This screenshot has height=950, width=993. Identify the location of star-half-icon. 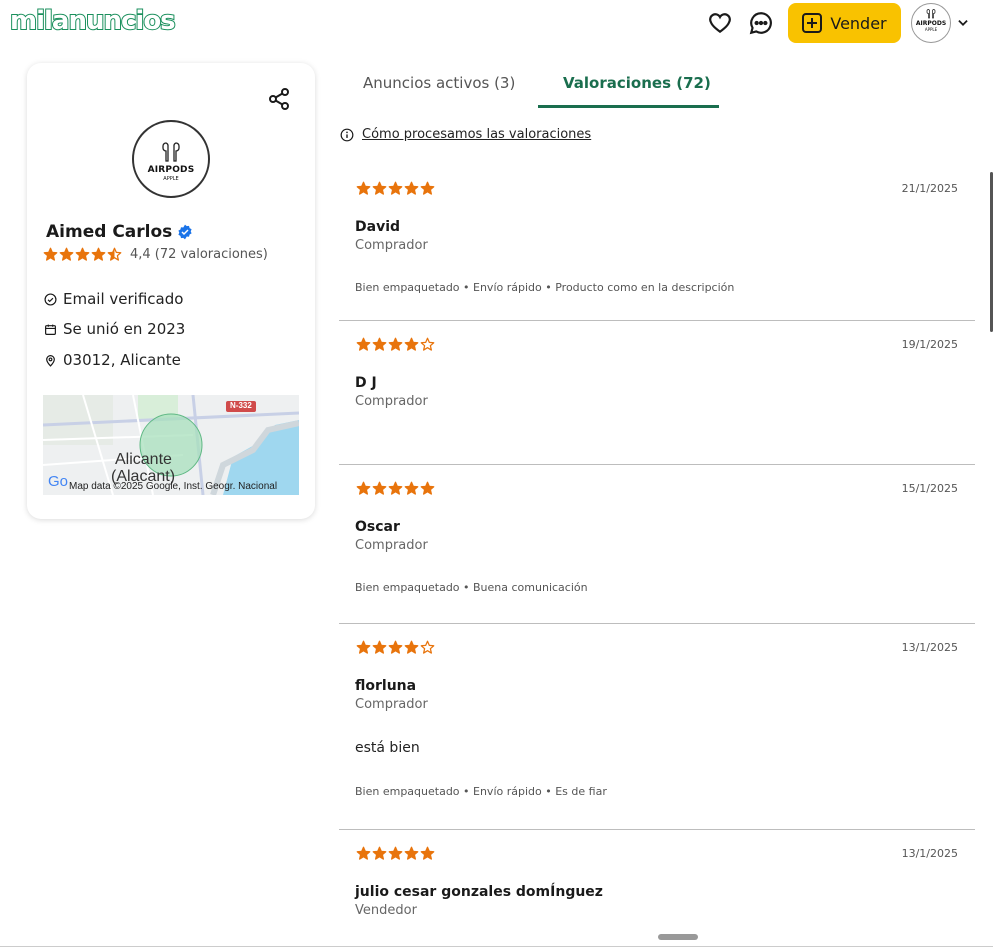
(114, 254).